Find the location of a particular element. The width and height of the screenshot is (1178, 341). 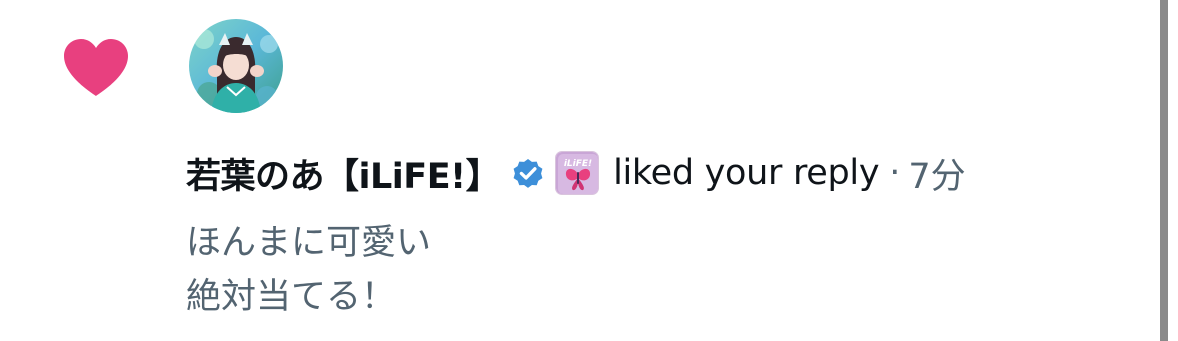

svg-text: iLiFE! is located at coordinates (578, 164).